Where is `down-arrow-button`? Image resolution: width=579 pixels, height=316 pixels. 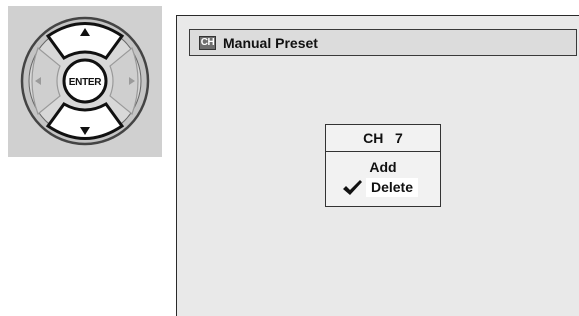
down-arrow-button is located at coordinates (85, 121).